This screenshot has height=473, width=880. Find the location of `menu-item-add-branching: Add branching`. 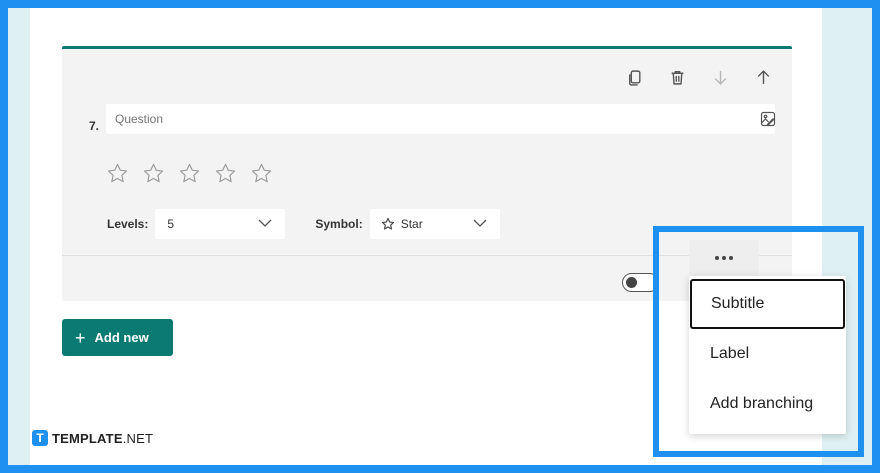

menu-item-add-branching: Add branching is located at coordinates (767, 404).